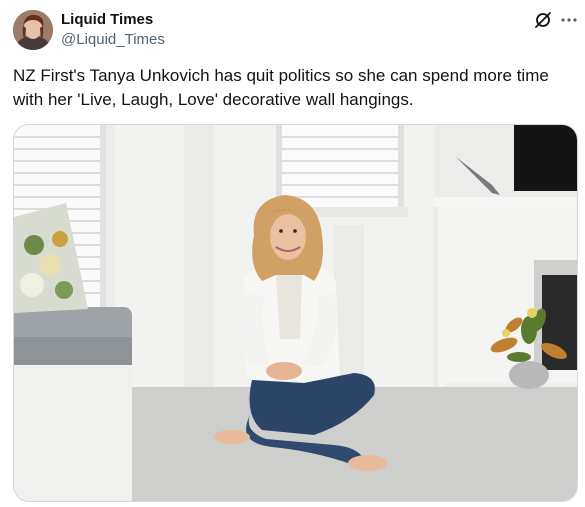  Describe the element at coordinates (113, 40) in the screenshot. I see `author-handle: @Liquid_Times` at that location.